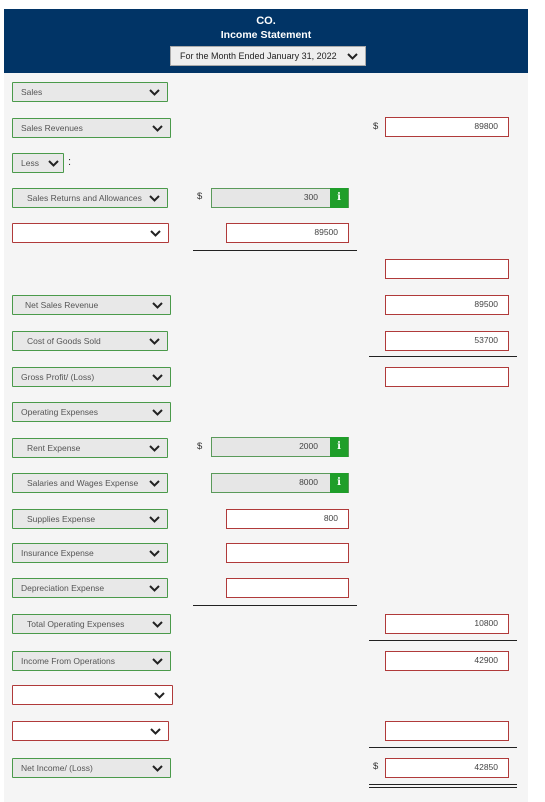 The image size is (545, 802). Describe the element at coordinates (54, 448) in the screenshot. I see `account-select-label: Rent Expense` at that location.